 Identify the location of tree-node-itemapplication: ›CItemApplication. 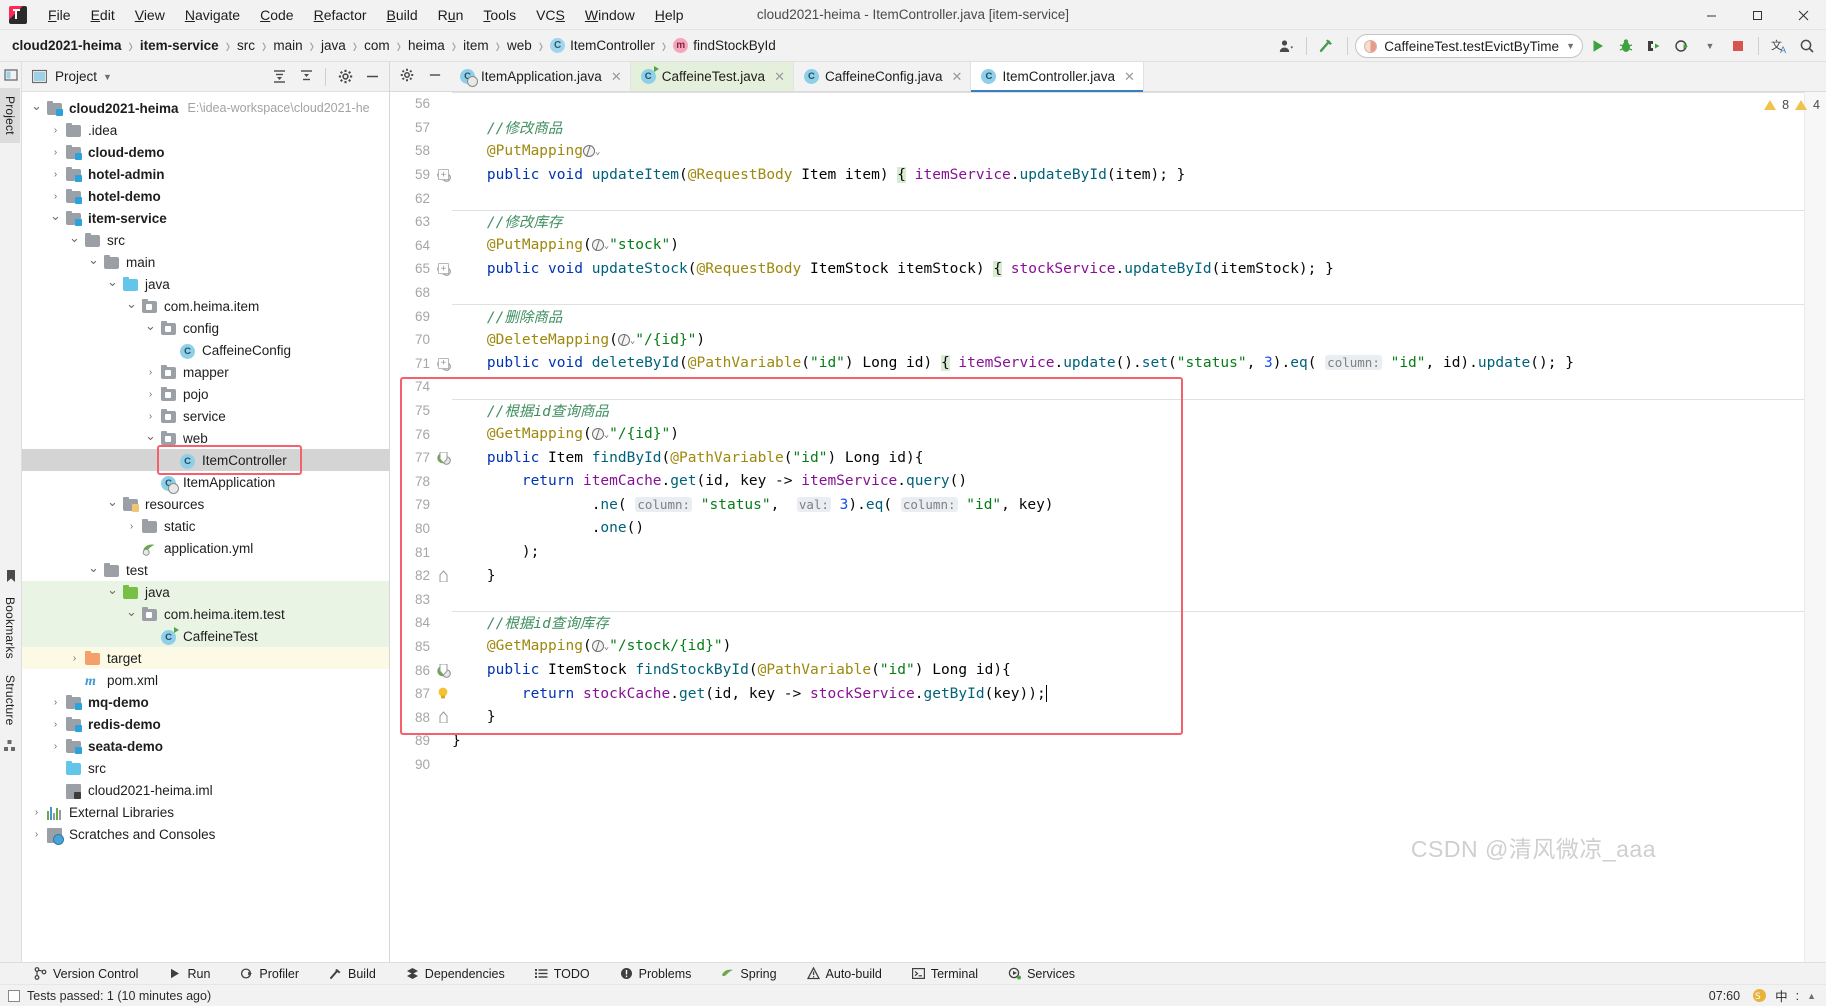
(205, 482).